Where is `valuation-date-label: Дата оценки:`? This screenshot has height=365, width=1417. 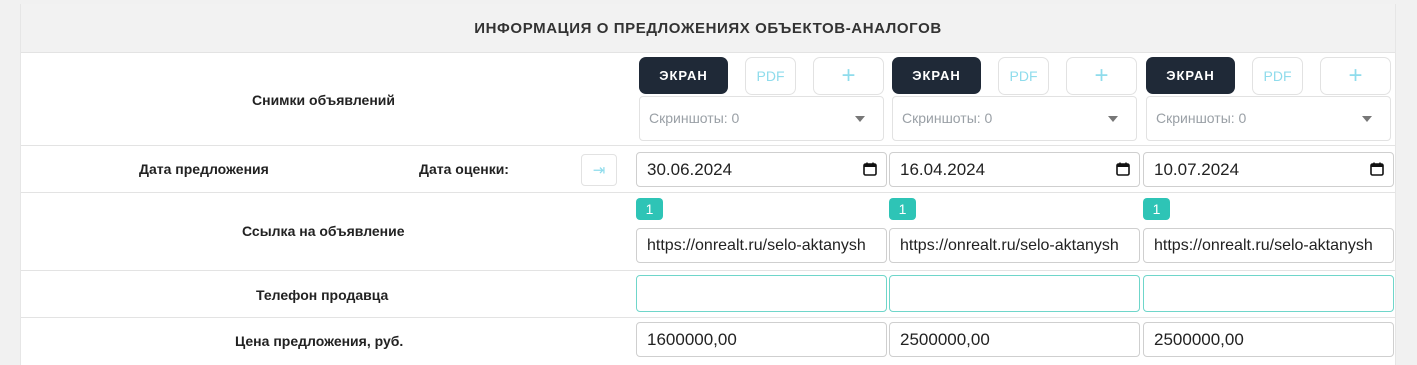
valuation-date-label: Дата оценки: is located at coordinates (464, 169).